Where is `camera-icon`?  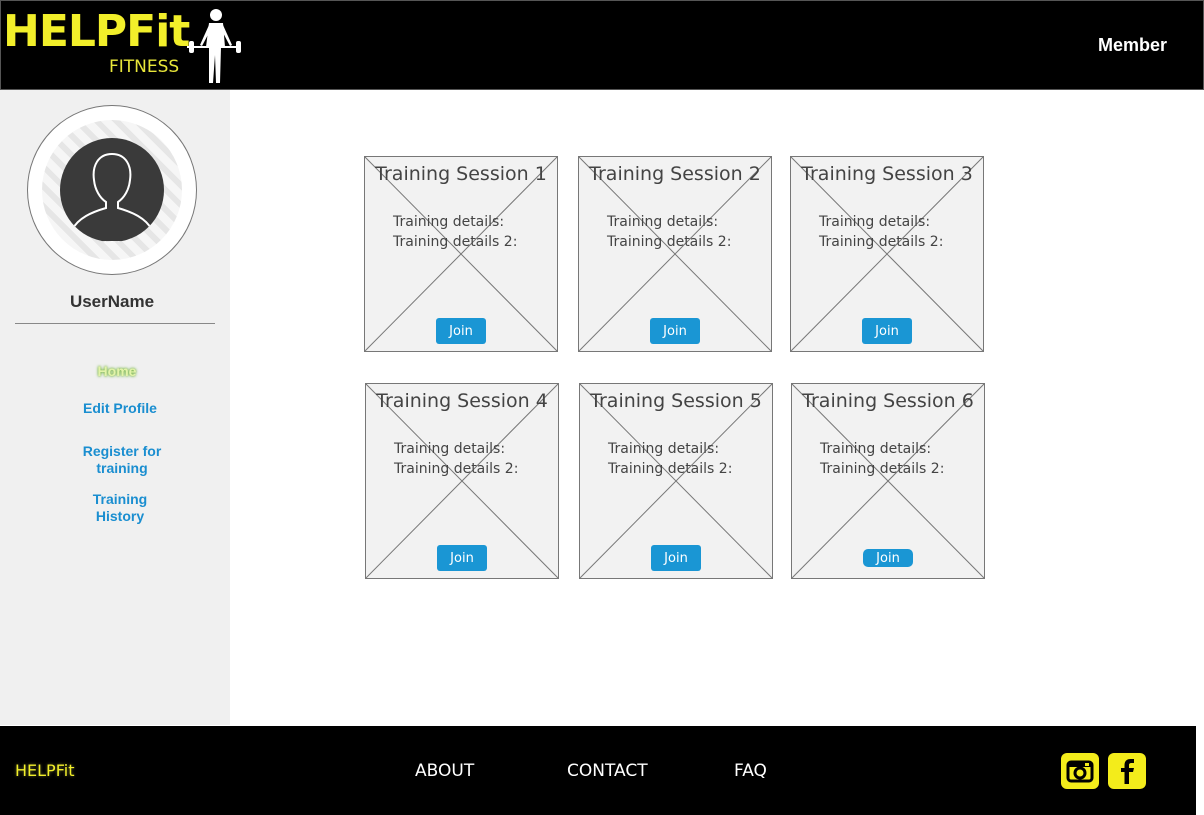
camera-icon is located at coordinates (1080, 771).